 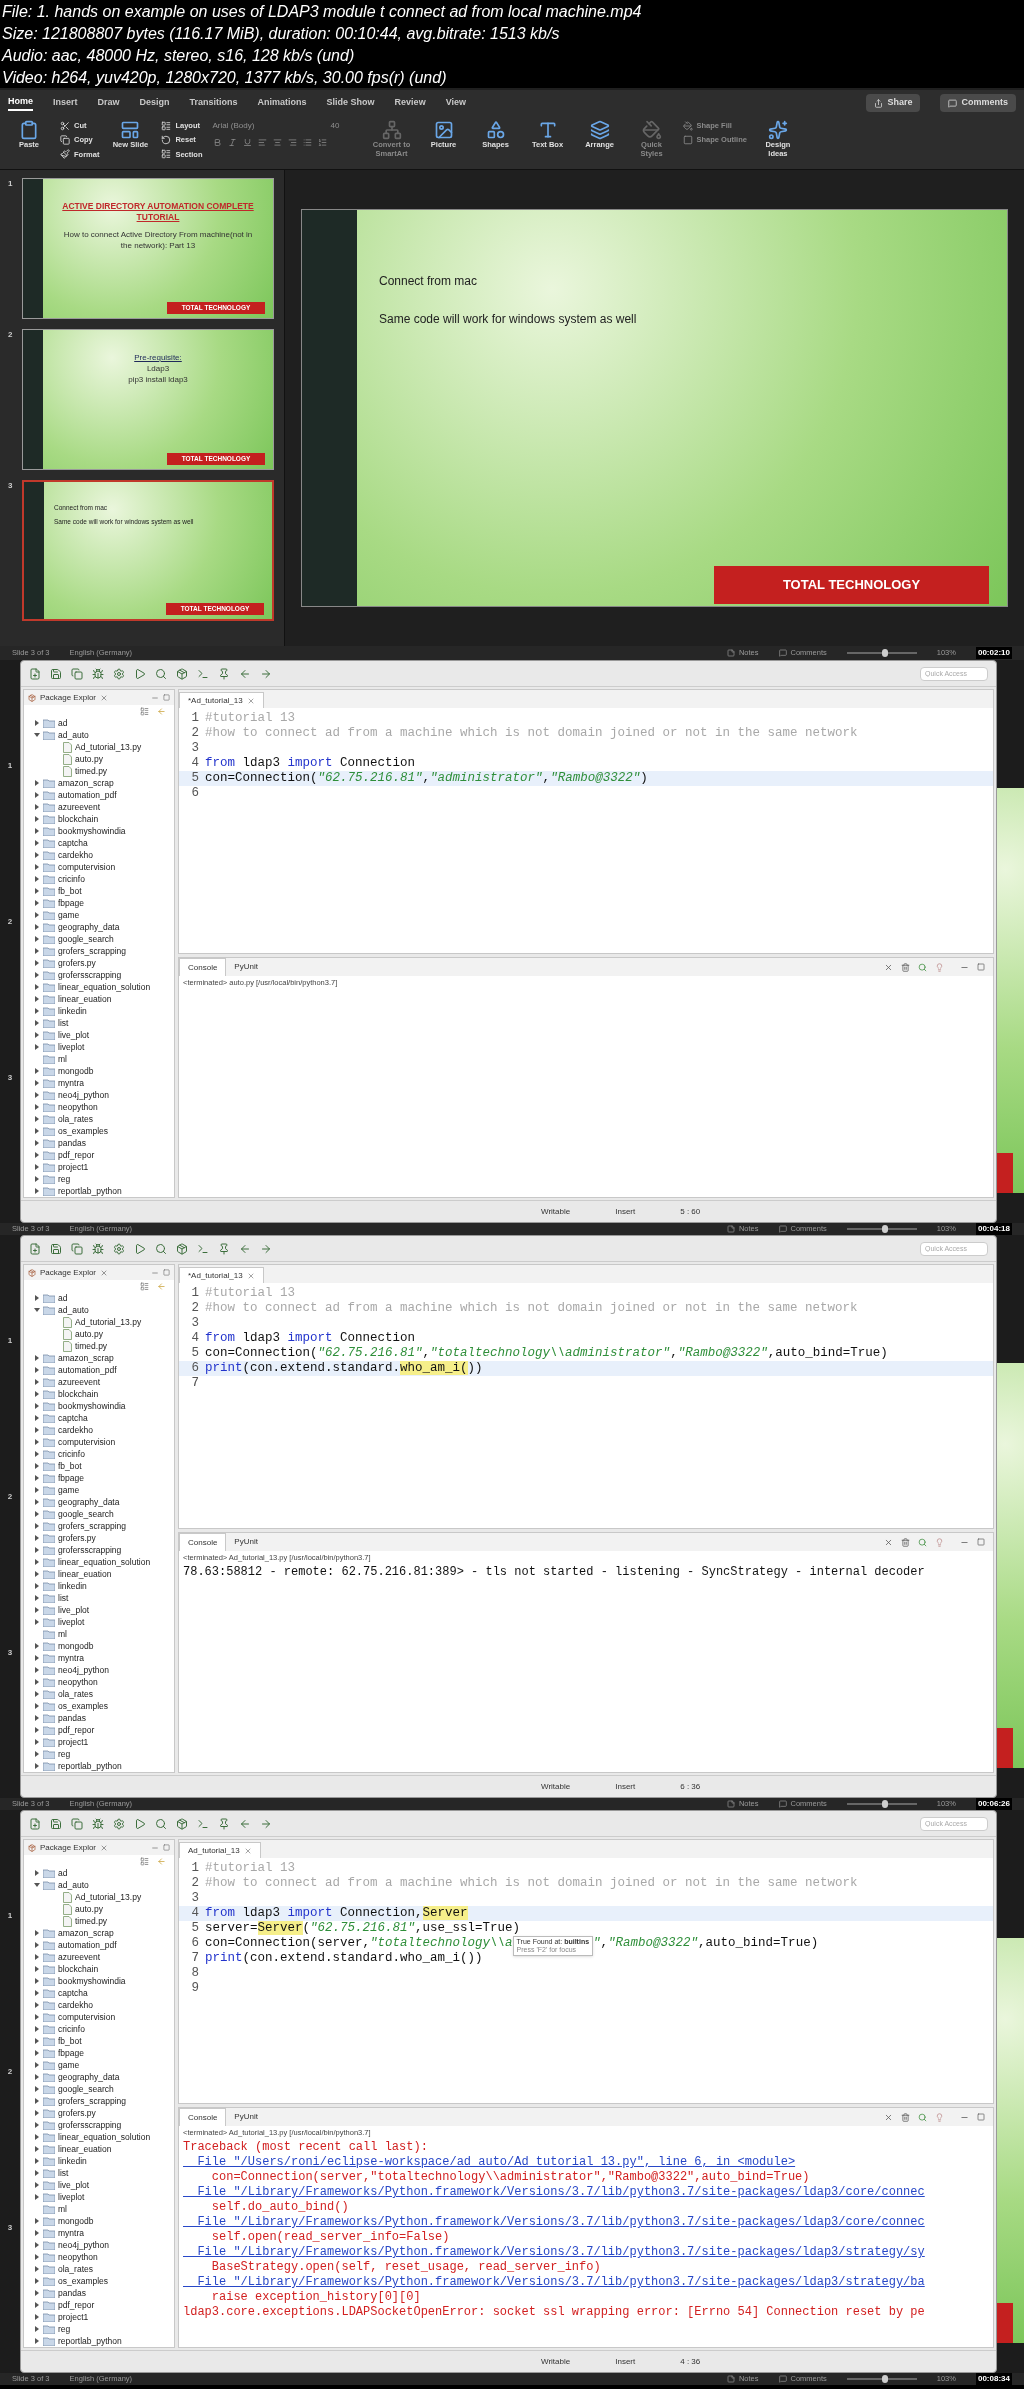 I want to click on folder-item: pdf_repor, so click(x=69, y=1730).